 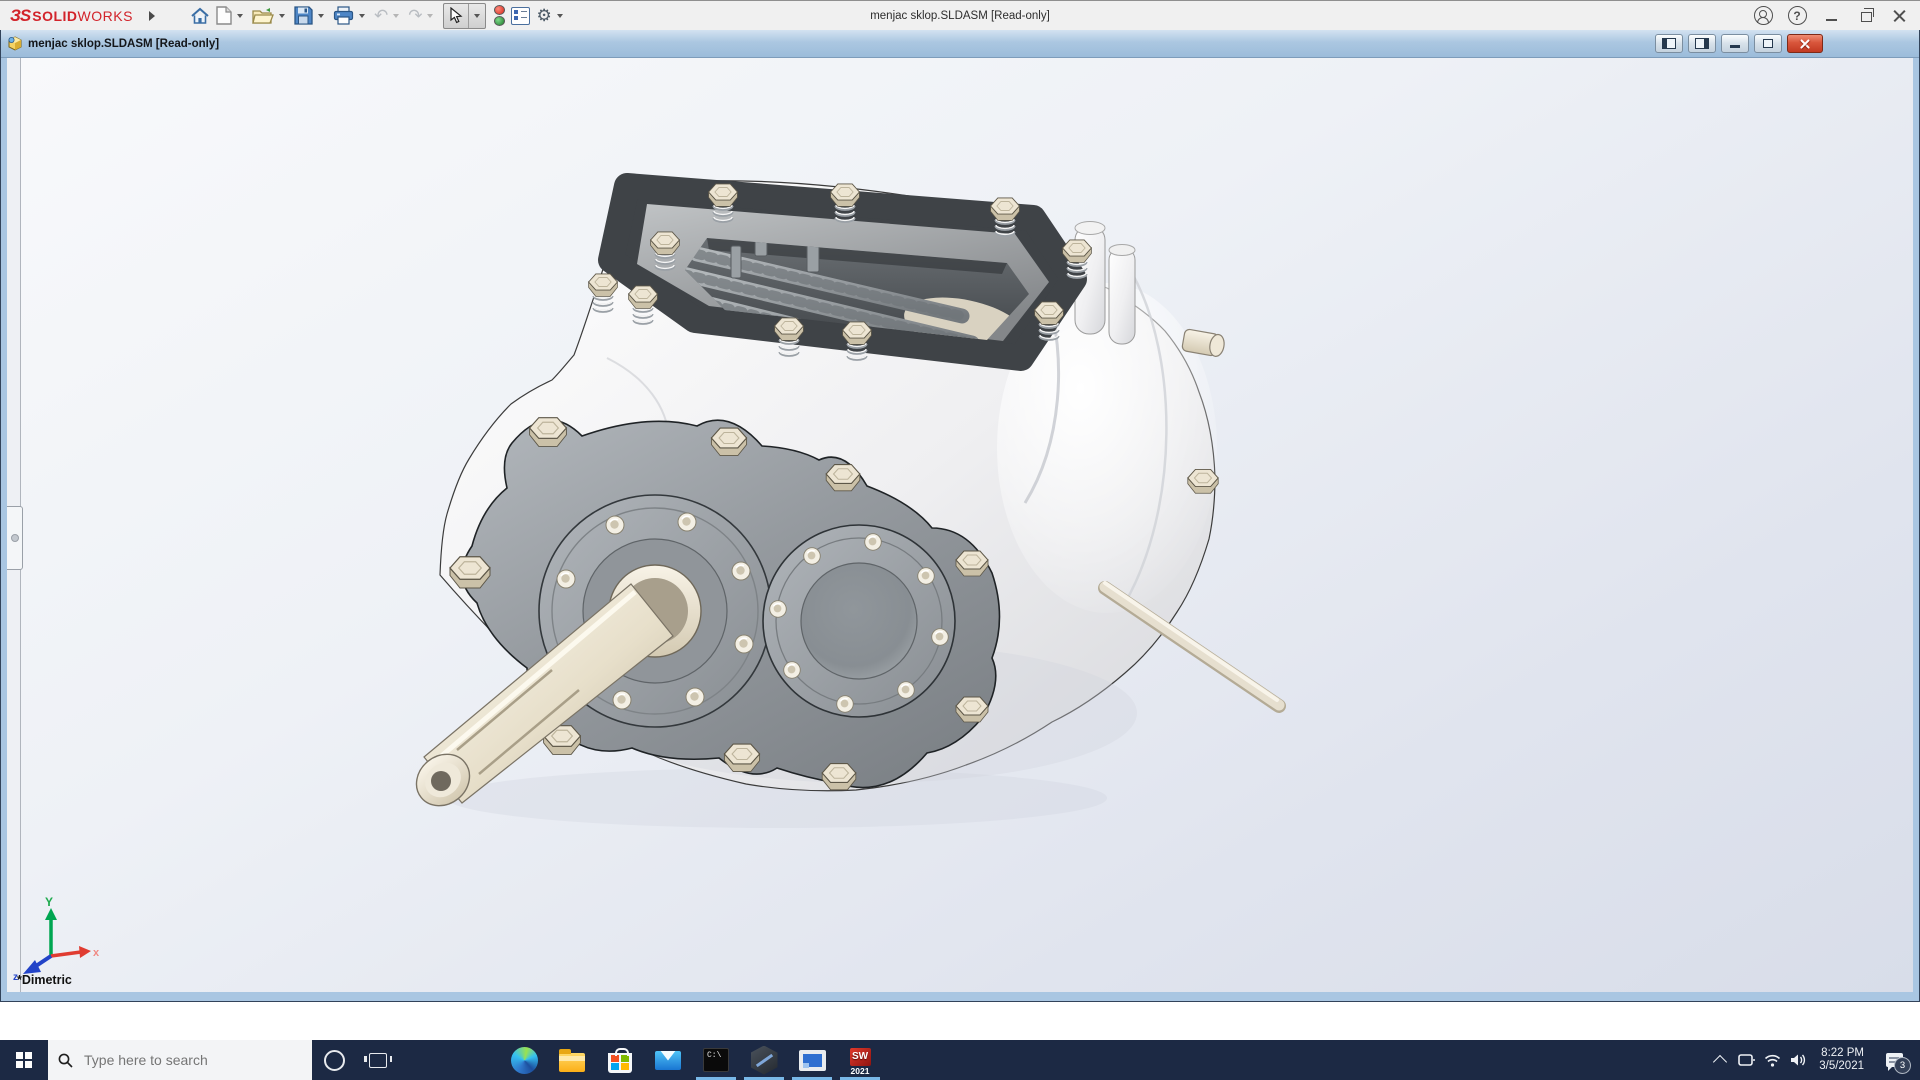 What do you see at coordinates (1867, 15) in the screenshot?
I see `restore-icon` at bounding box center [1867, 15].